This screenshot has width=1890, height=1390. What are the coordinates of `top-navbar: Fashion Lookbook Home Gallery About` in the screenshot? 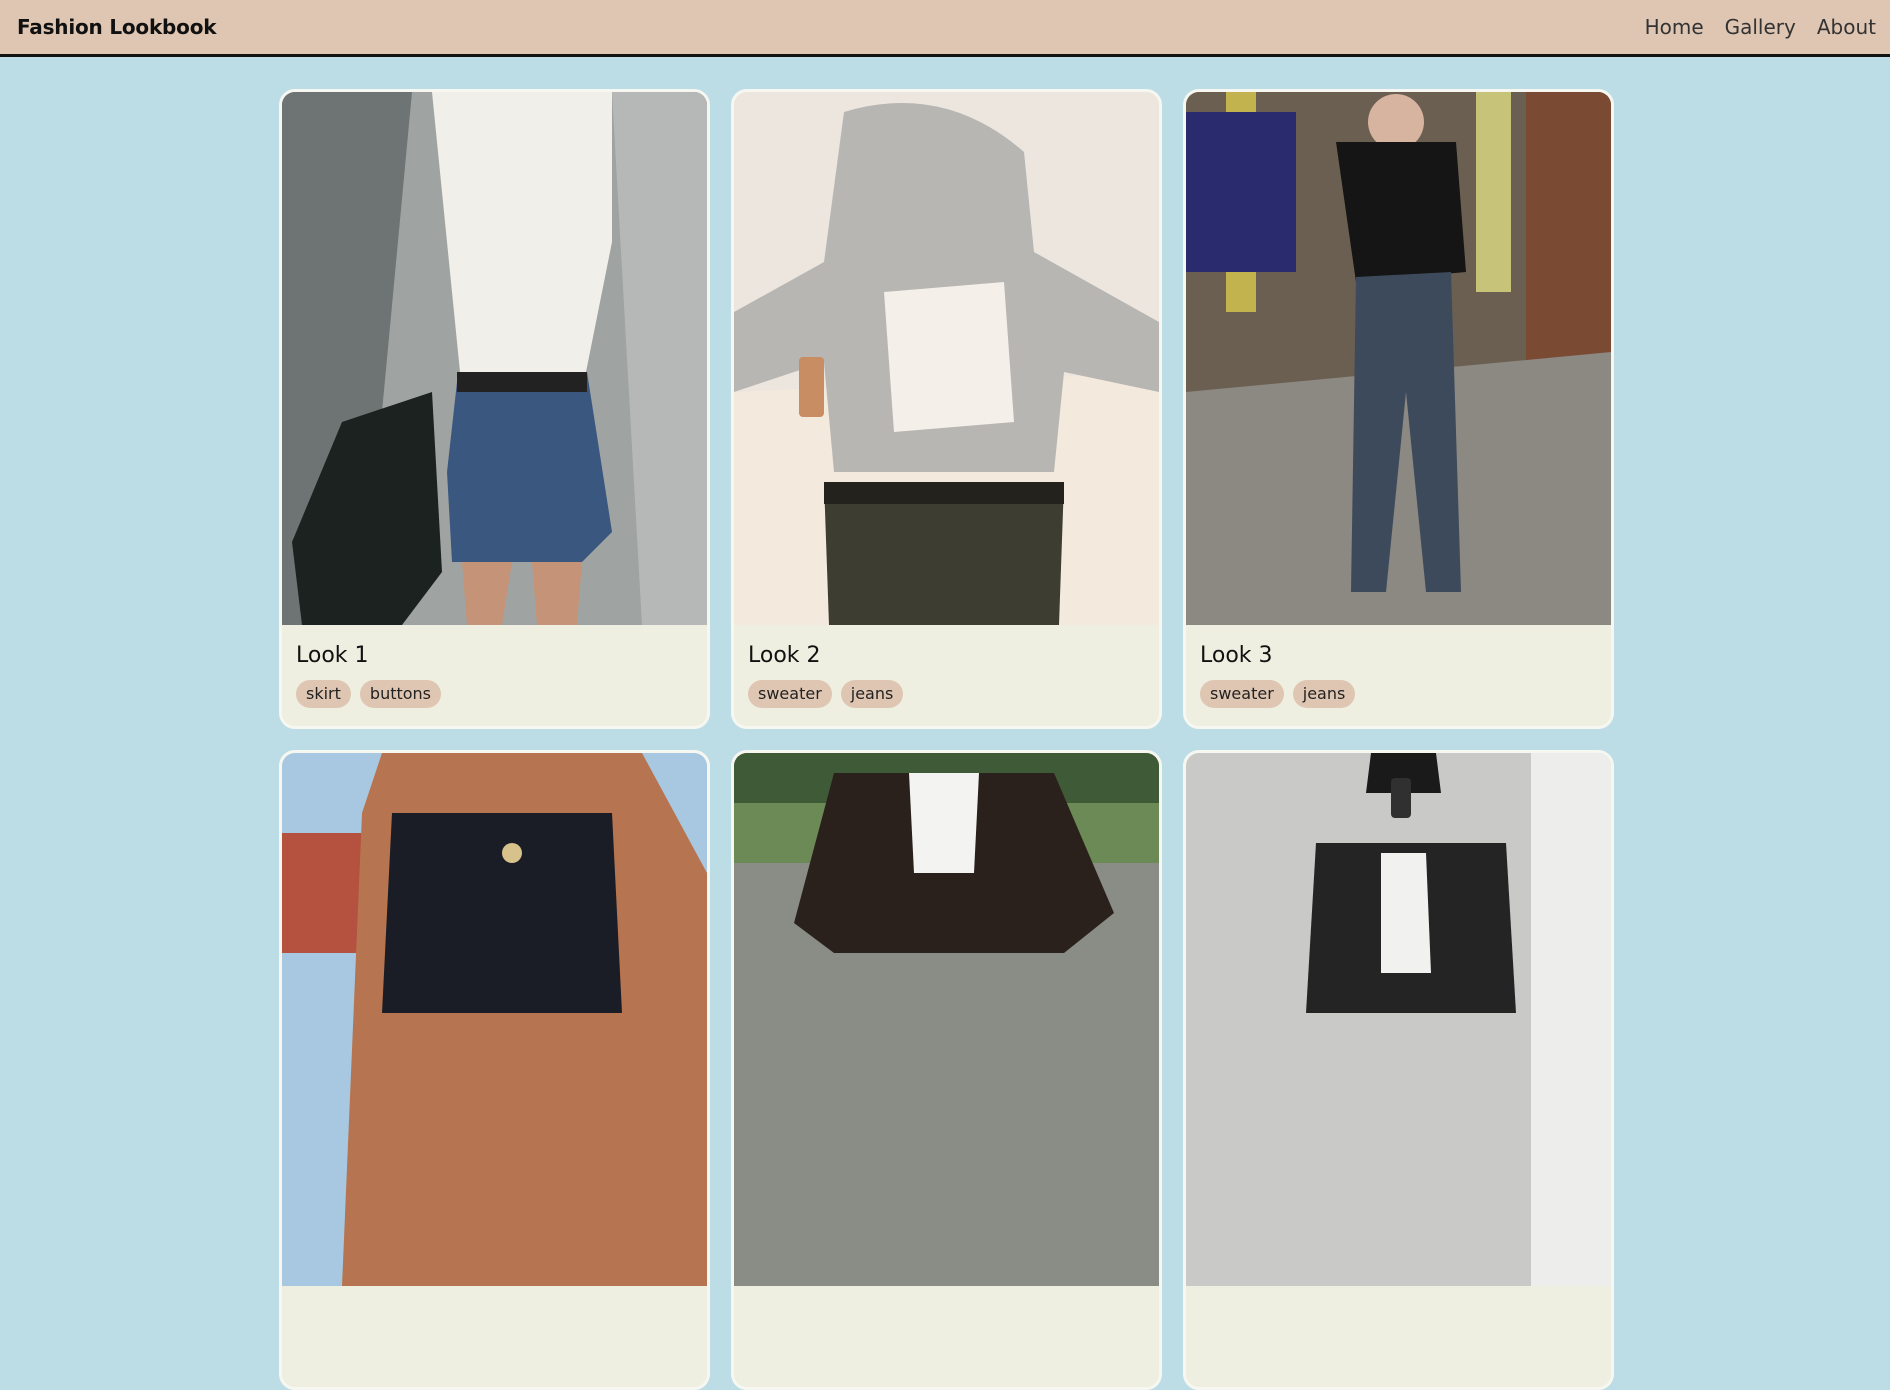 It's located at (945, 28).